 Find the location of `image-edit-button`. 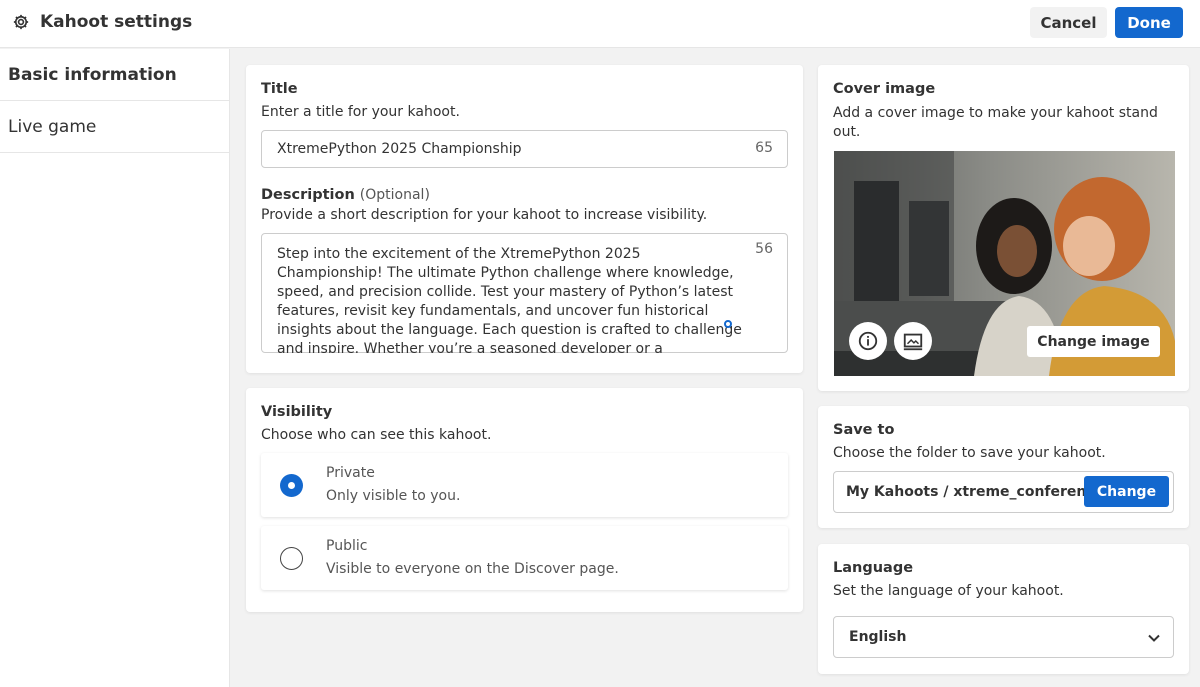

image-edit-button is located at coordinates (913, 341).